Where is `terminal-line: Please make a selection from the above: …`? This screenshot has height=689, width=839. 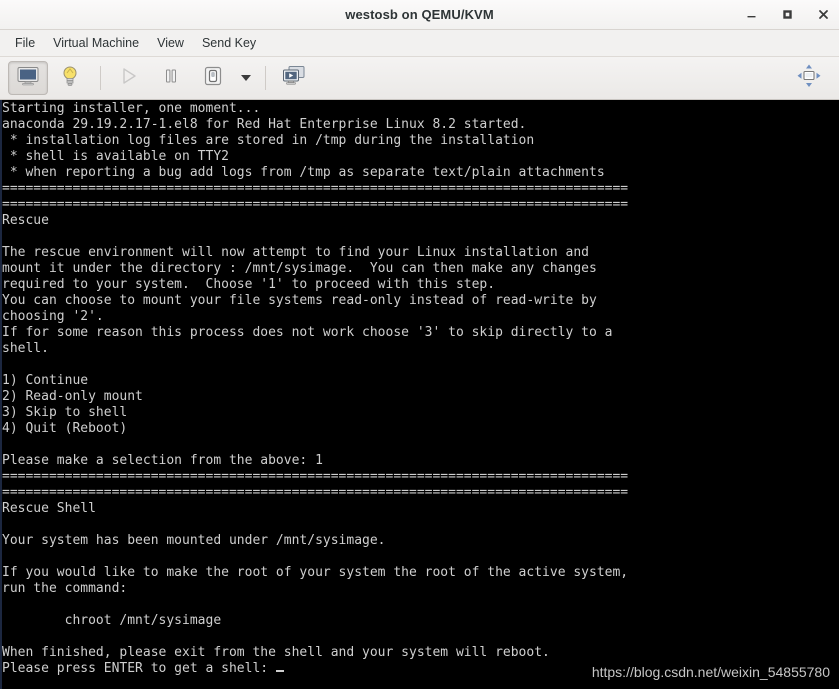
terminal-line: Please make a selection from the above: … is located at coordinates (162, 460).